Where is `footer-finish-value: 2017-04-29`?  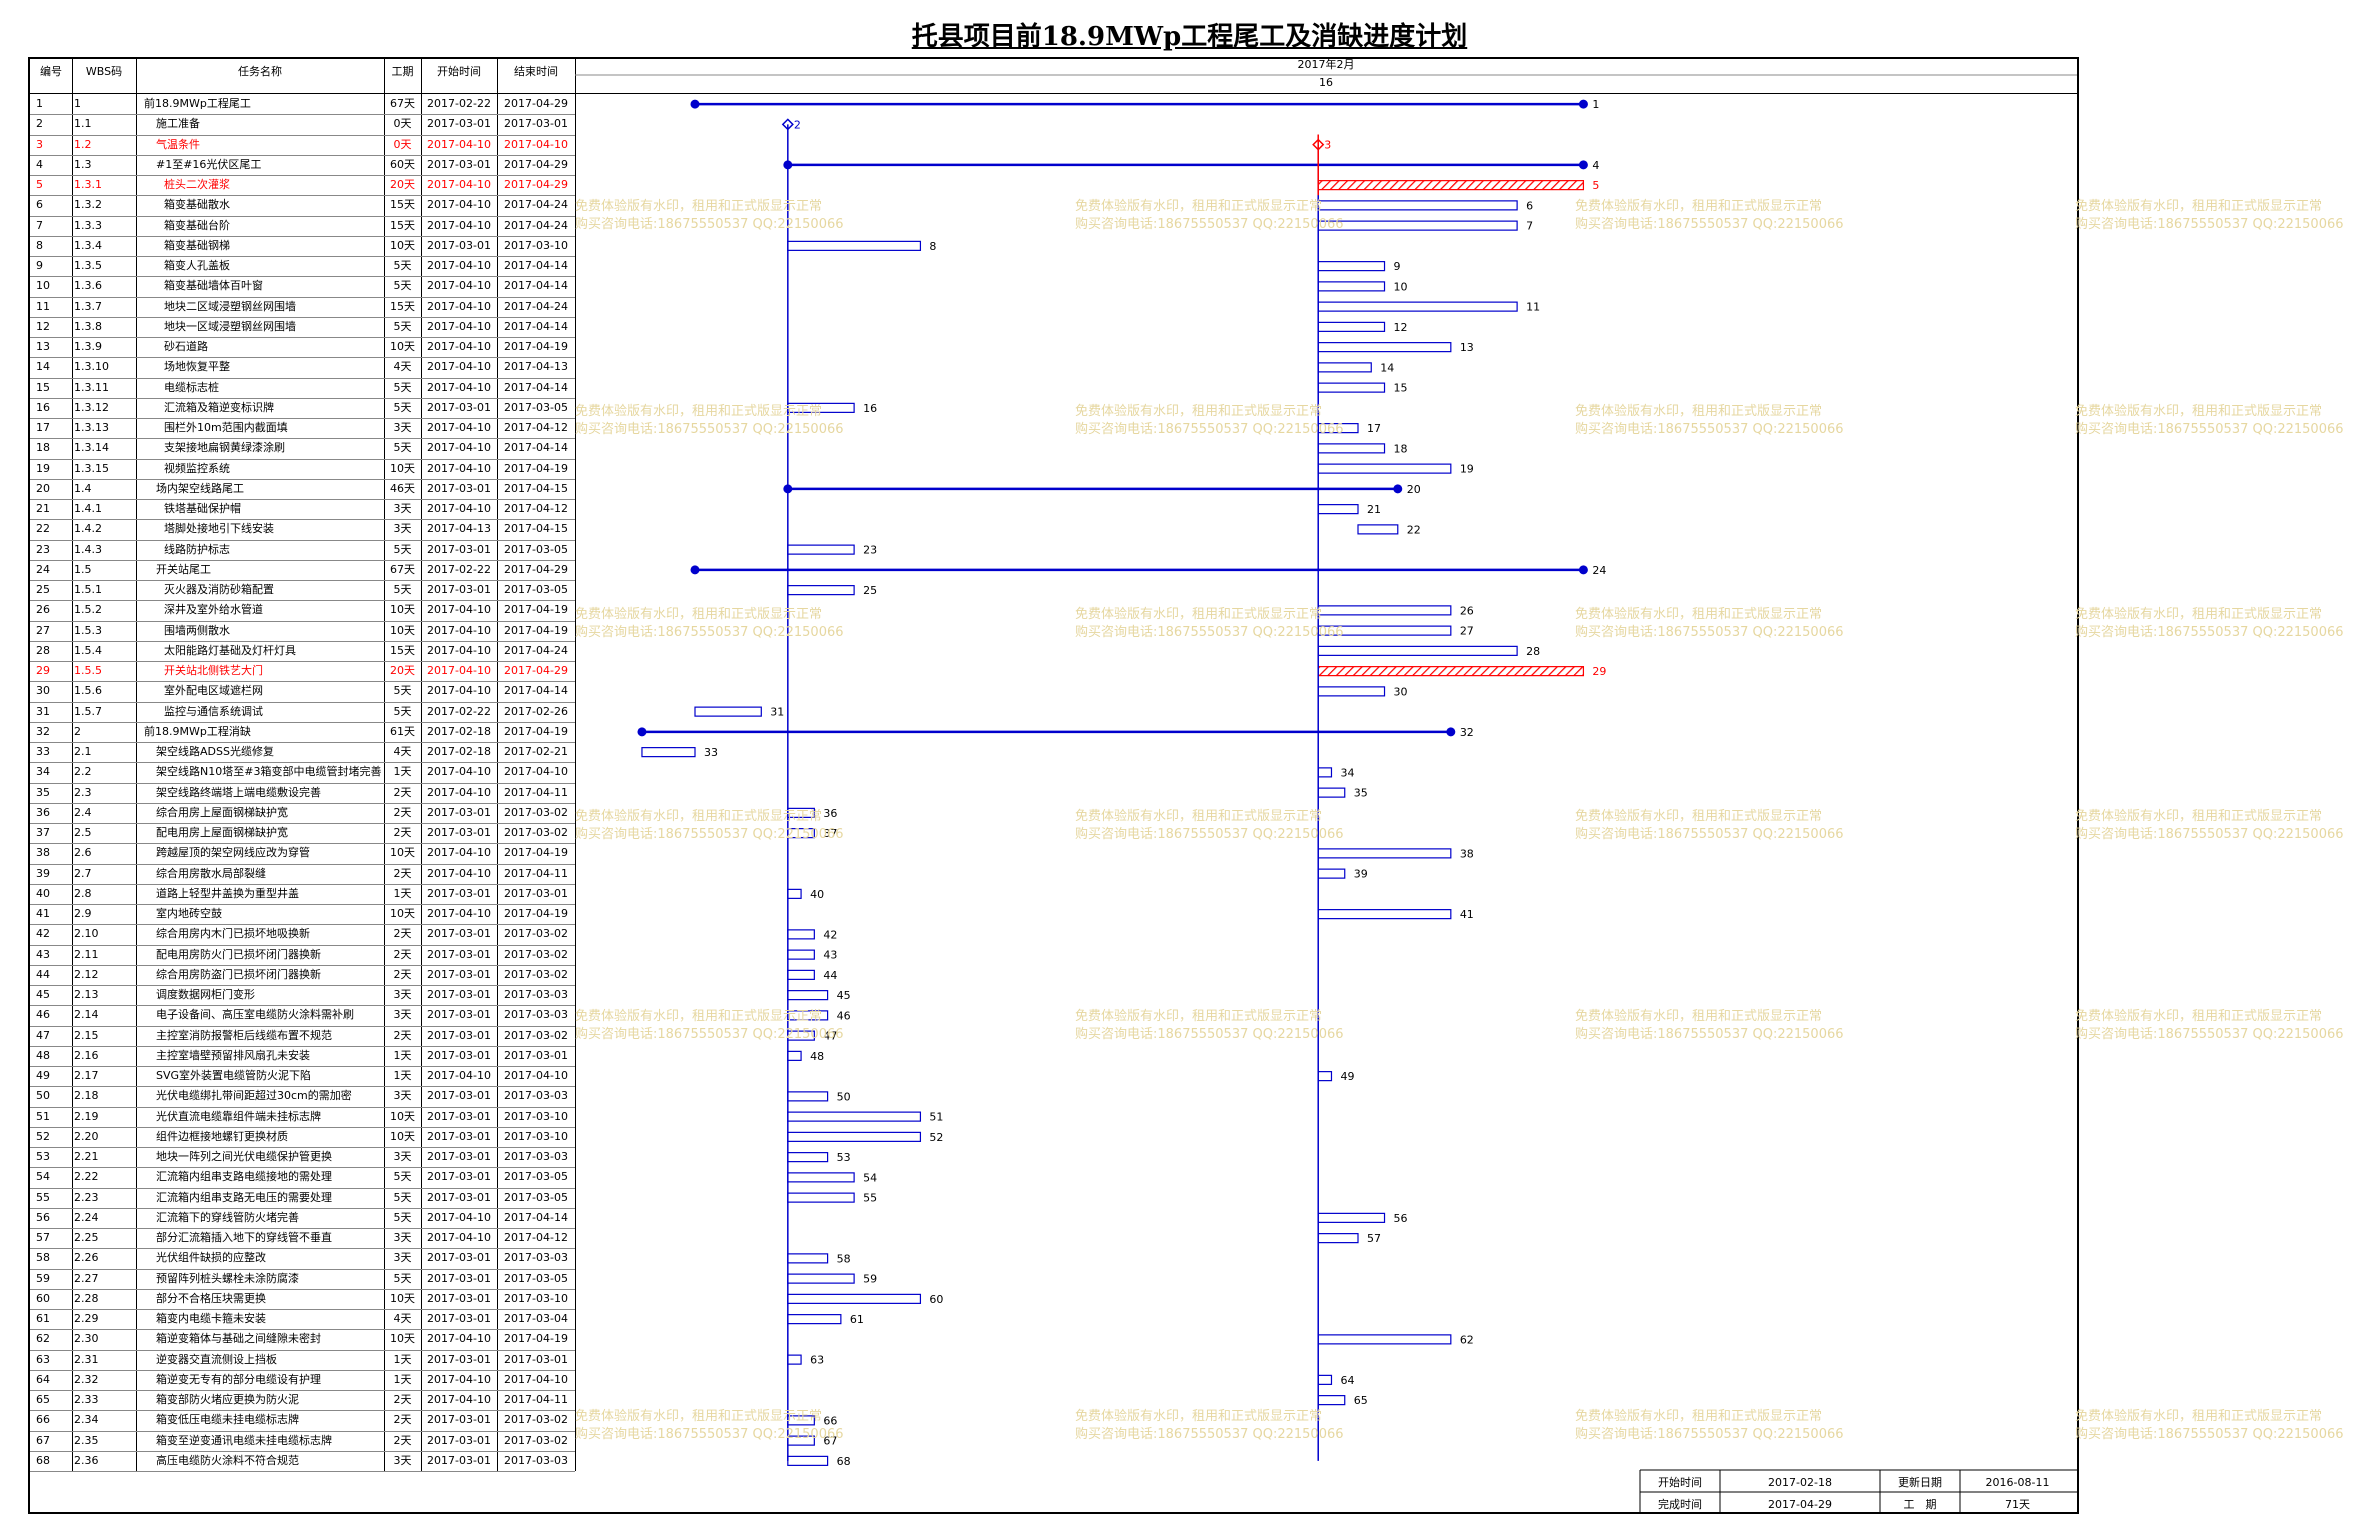
footer-finish-value: 2017-04-29 is located at coordinates (1800, 1504).